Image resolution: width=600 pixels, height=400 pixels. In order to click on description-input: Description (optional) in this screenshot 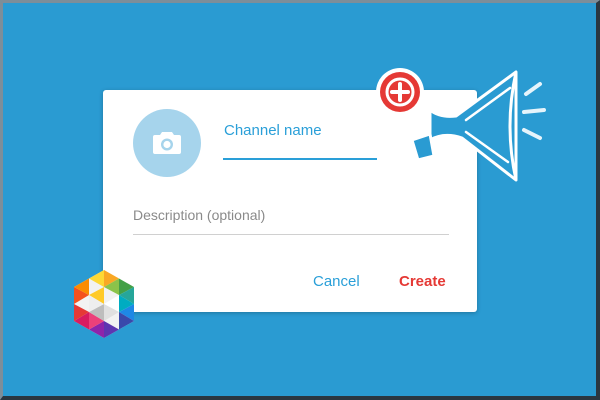, I will do `click(291, 218)`.